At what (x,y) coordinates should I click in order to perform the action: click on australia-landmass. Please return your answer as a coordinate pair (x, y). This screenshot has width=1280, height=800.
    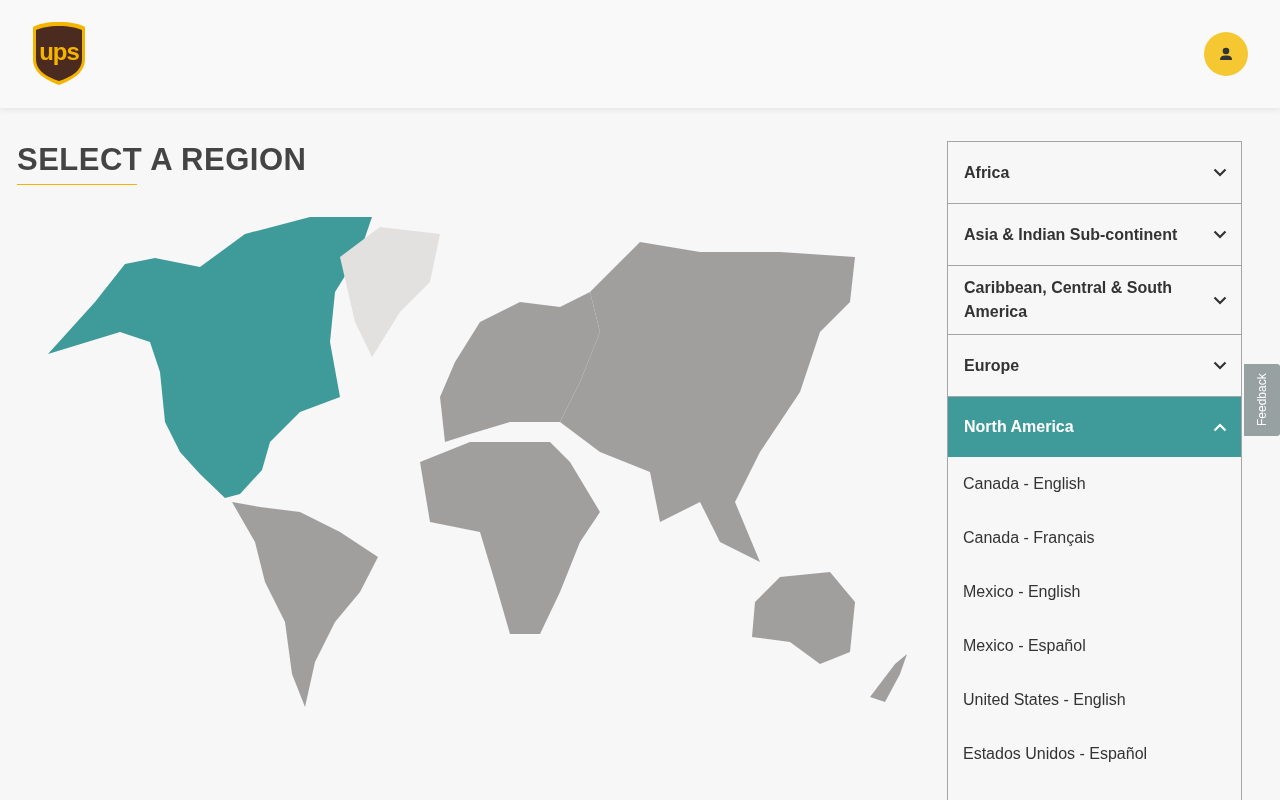
    Looking at the image, I should click on (803, 618).